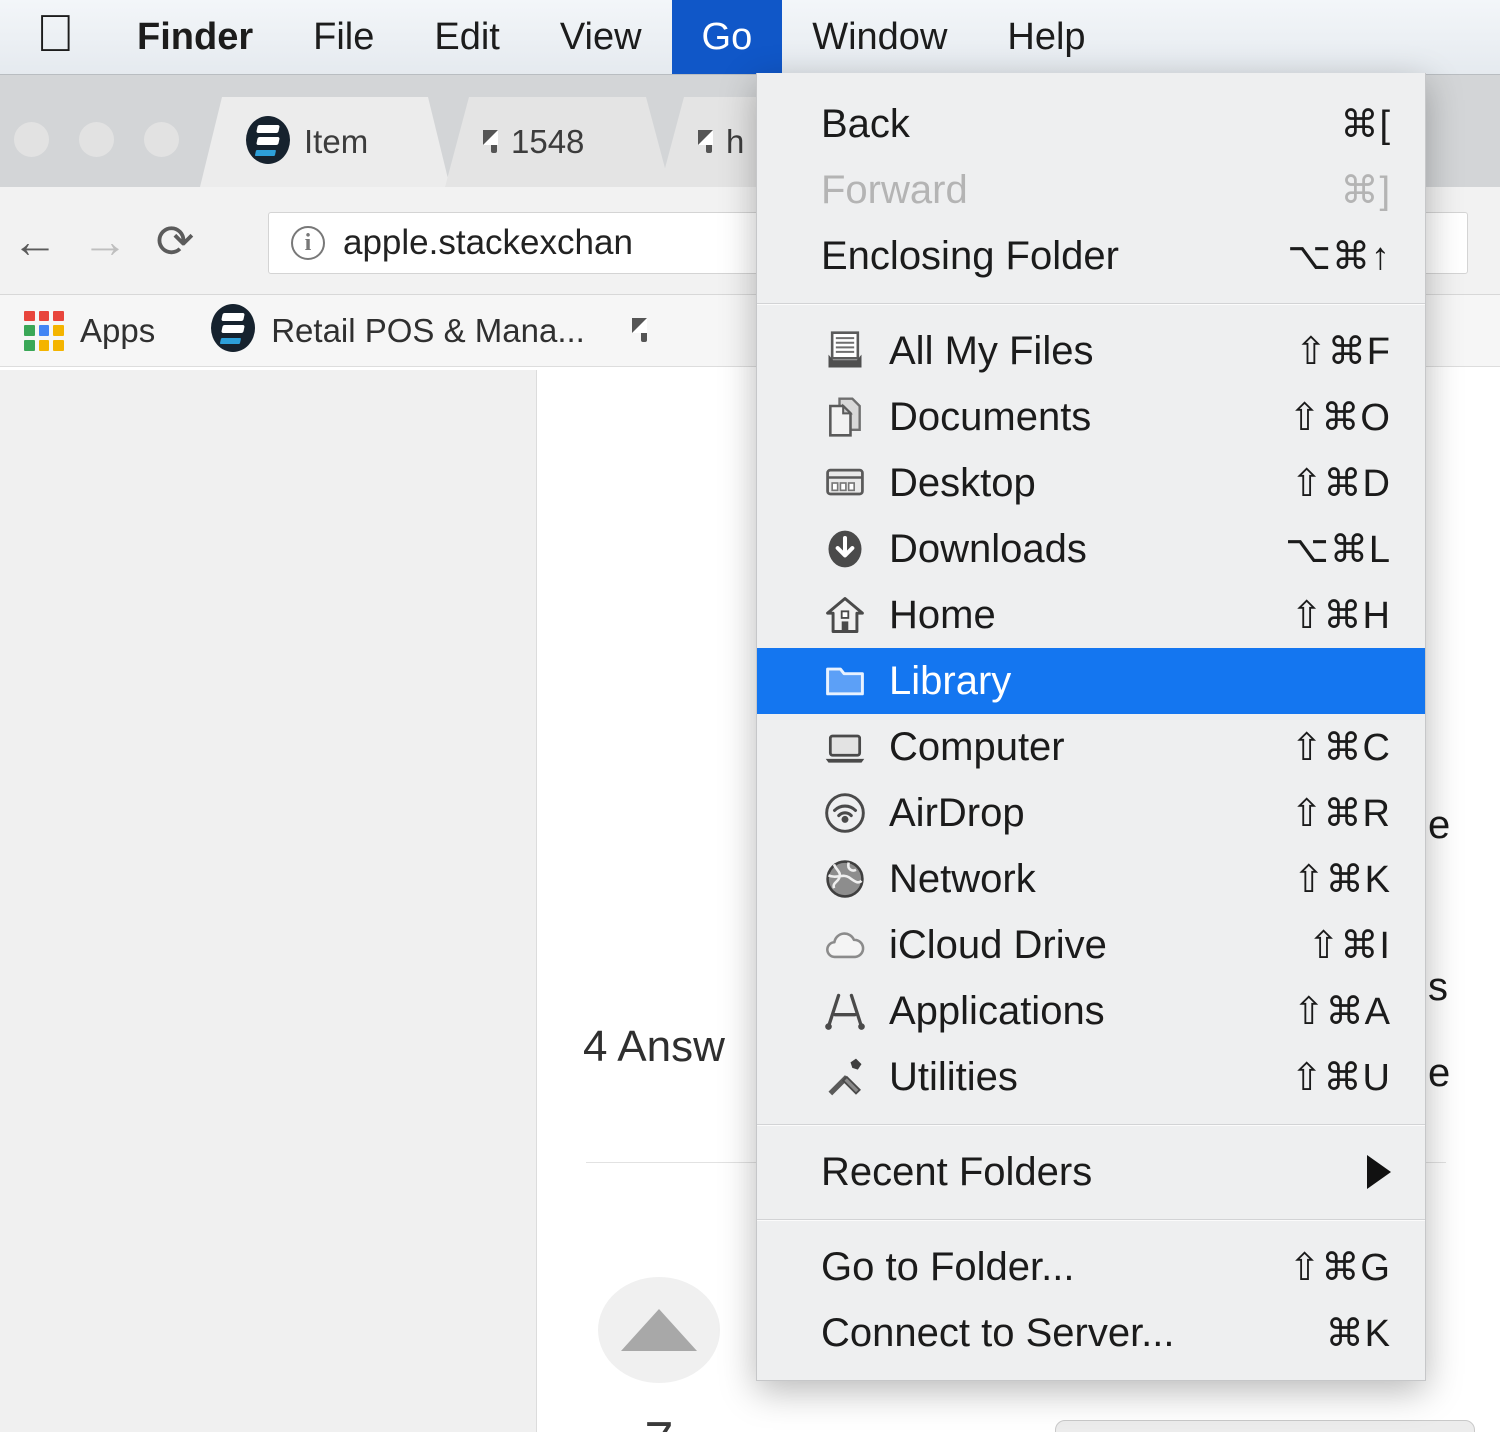  What do you see at coordinates (845, 417) in the screenshot?
I see `documents-icon` at bounding box center [845, 417].